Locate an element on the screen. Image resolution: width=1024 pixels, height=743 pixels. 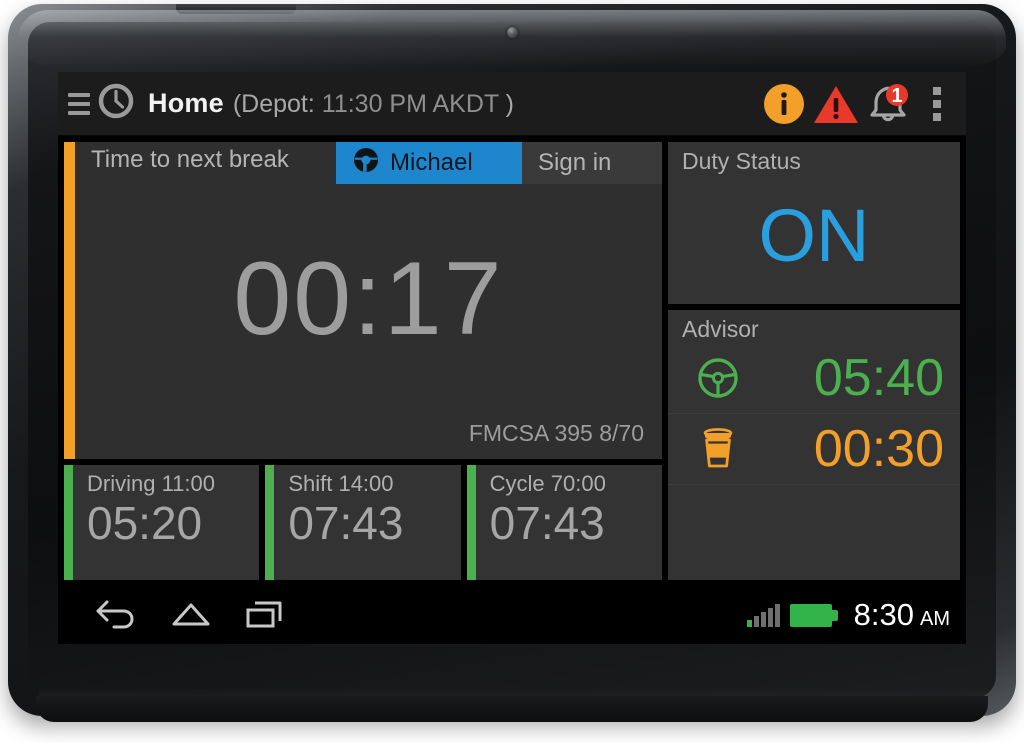
duty-status-value: ON is located at coordinates (814, 235).